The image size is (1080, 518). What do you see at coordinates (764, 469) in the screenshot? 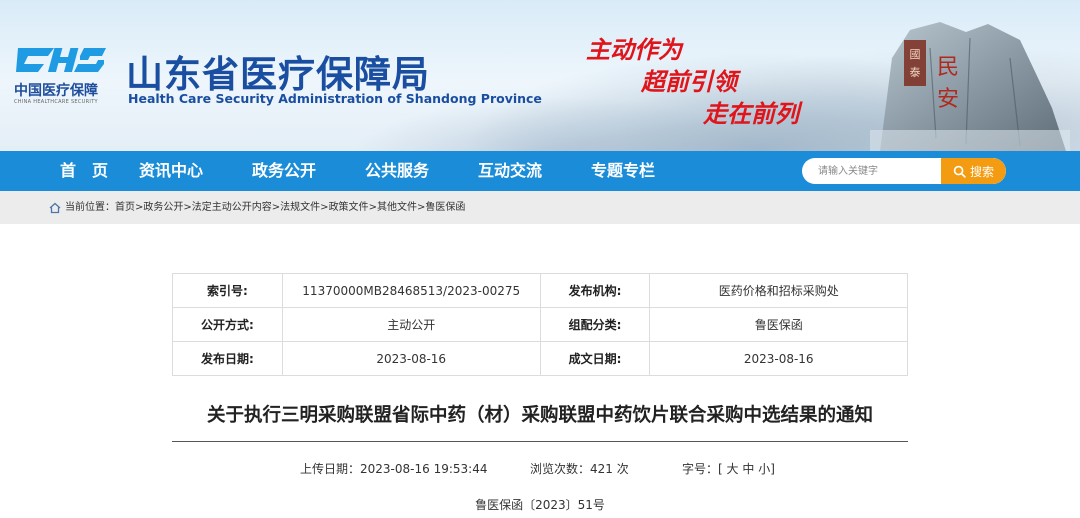
I see `font-size-small-button: 小` at bounding box center [764, 469].